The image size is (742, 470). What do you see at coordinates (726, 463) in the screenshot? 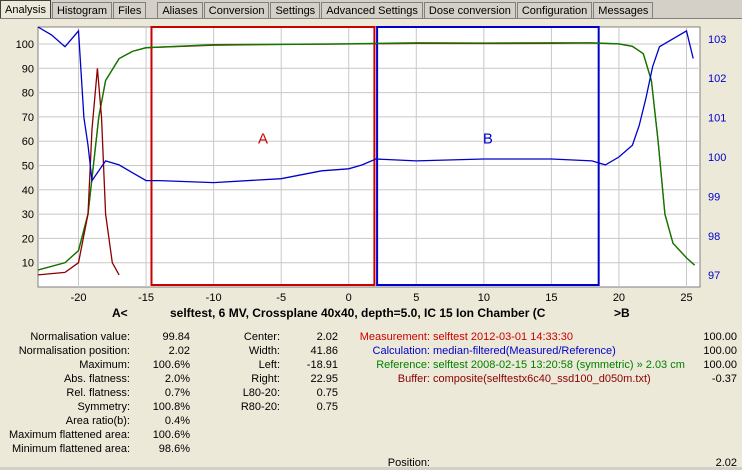
I see `position-value: 2.02` at bounding box center [726, 463].